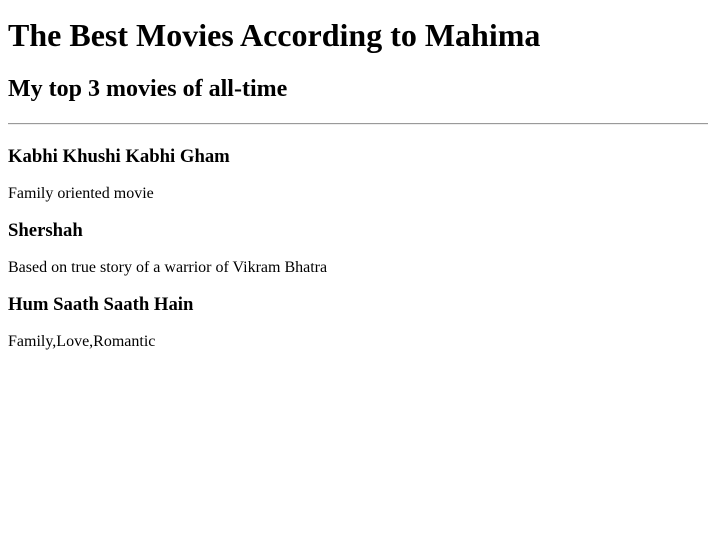 The width and height of the screenshot is (708, 556). I want to click on movie-title: Shershah, so click(45, 230).